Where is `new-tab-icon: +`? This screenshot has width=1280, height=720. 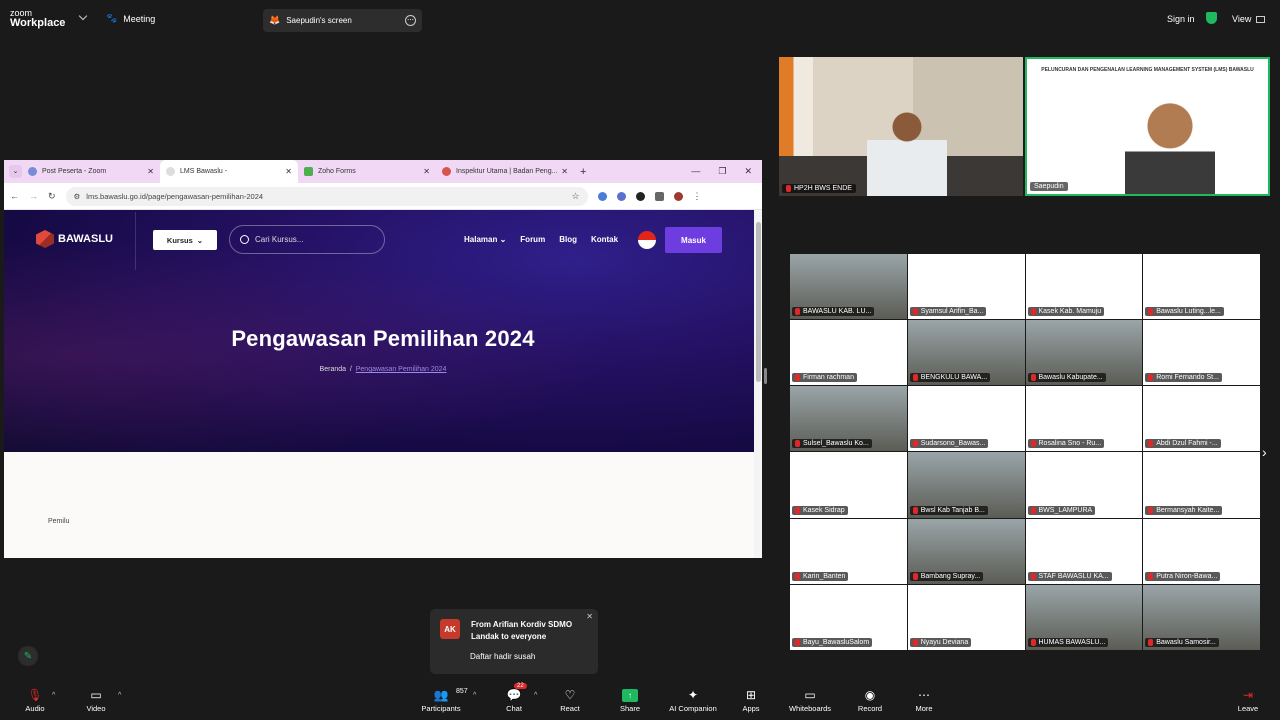 new-tab-icon: + is located at coordinates (583, 172).